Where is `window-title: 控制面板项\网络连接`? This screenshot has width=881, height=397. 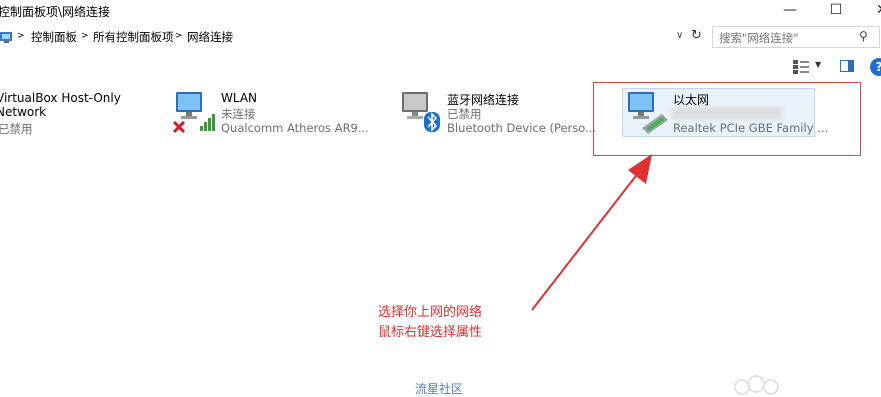 window-title: 控制面板项\网络连接 is located at coordinates (55, 12).